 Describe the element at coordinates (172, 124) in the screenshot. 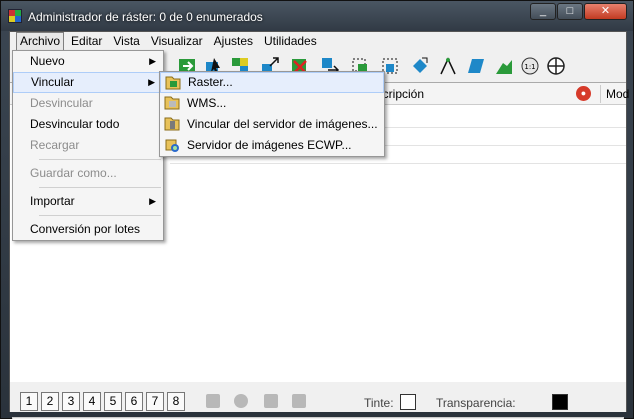

I see `image-server-file-icon` at that location.